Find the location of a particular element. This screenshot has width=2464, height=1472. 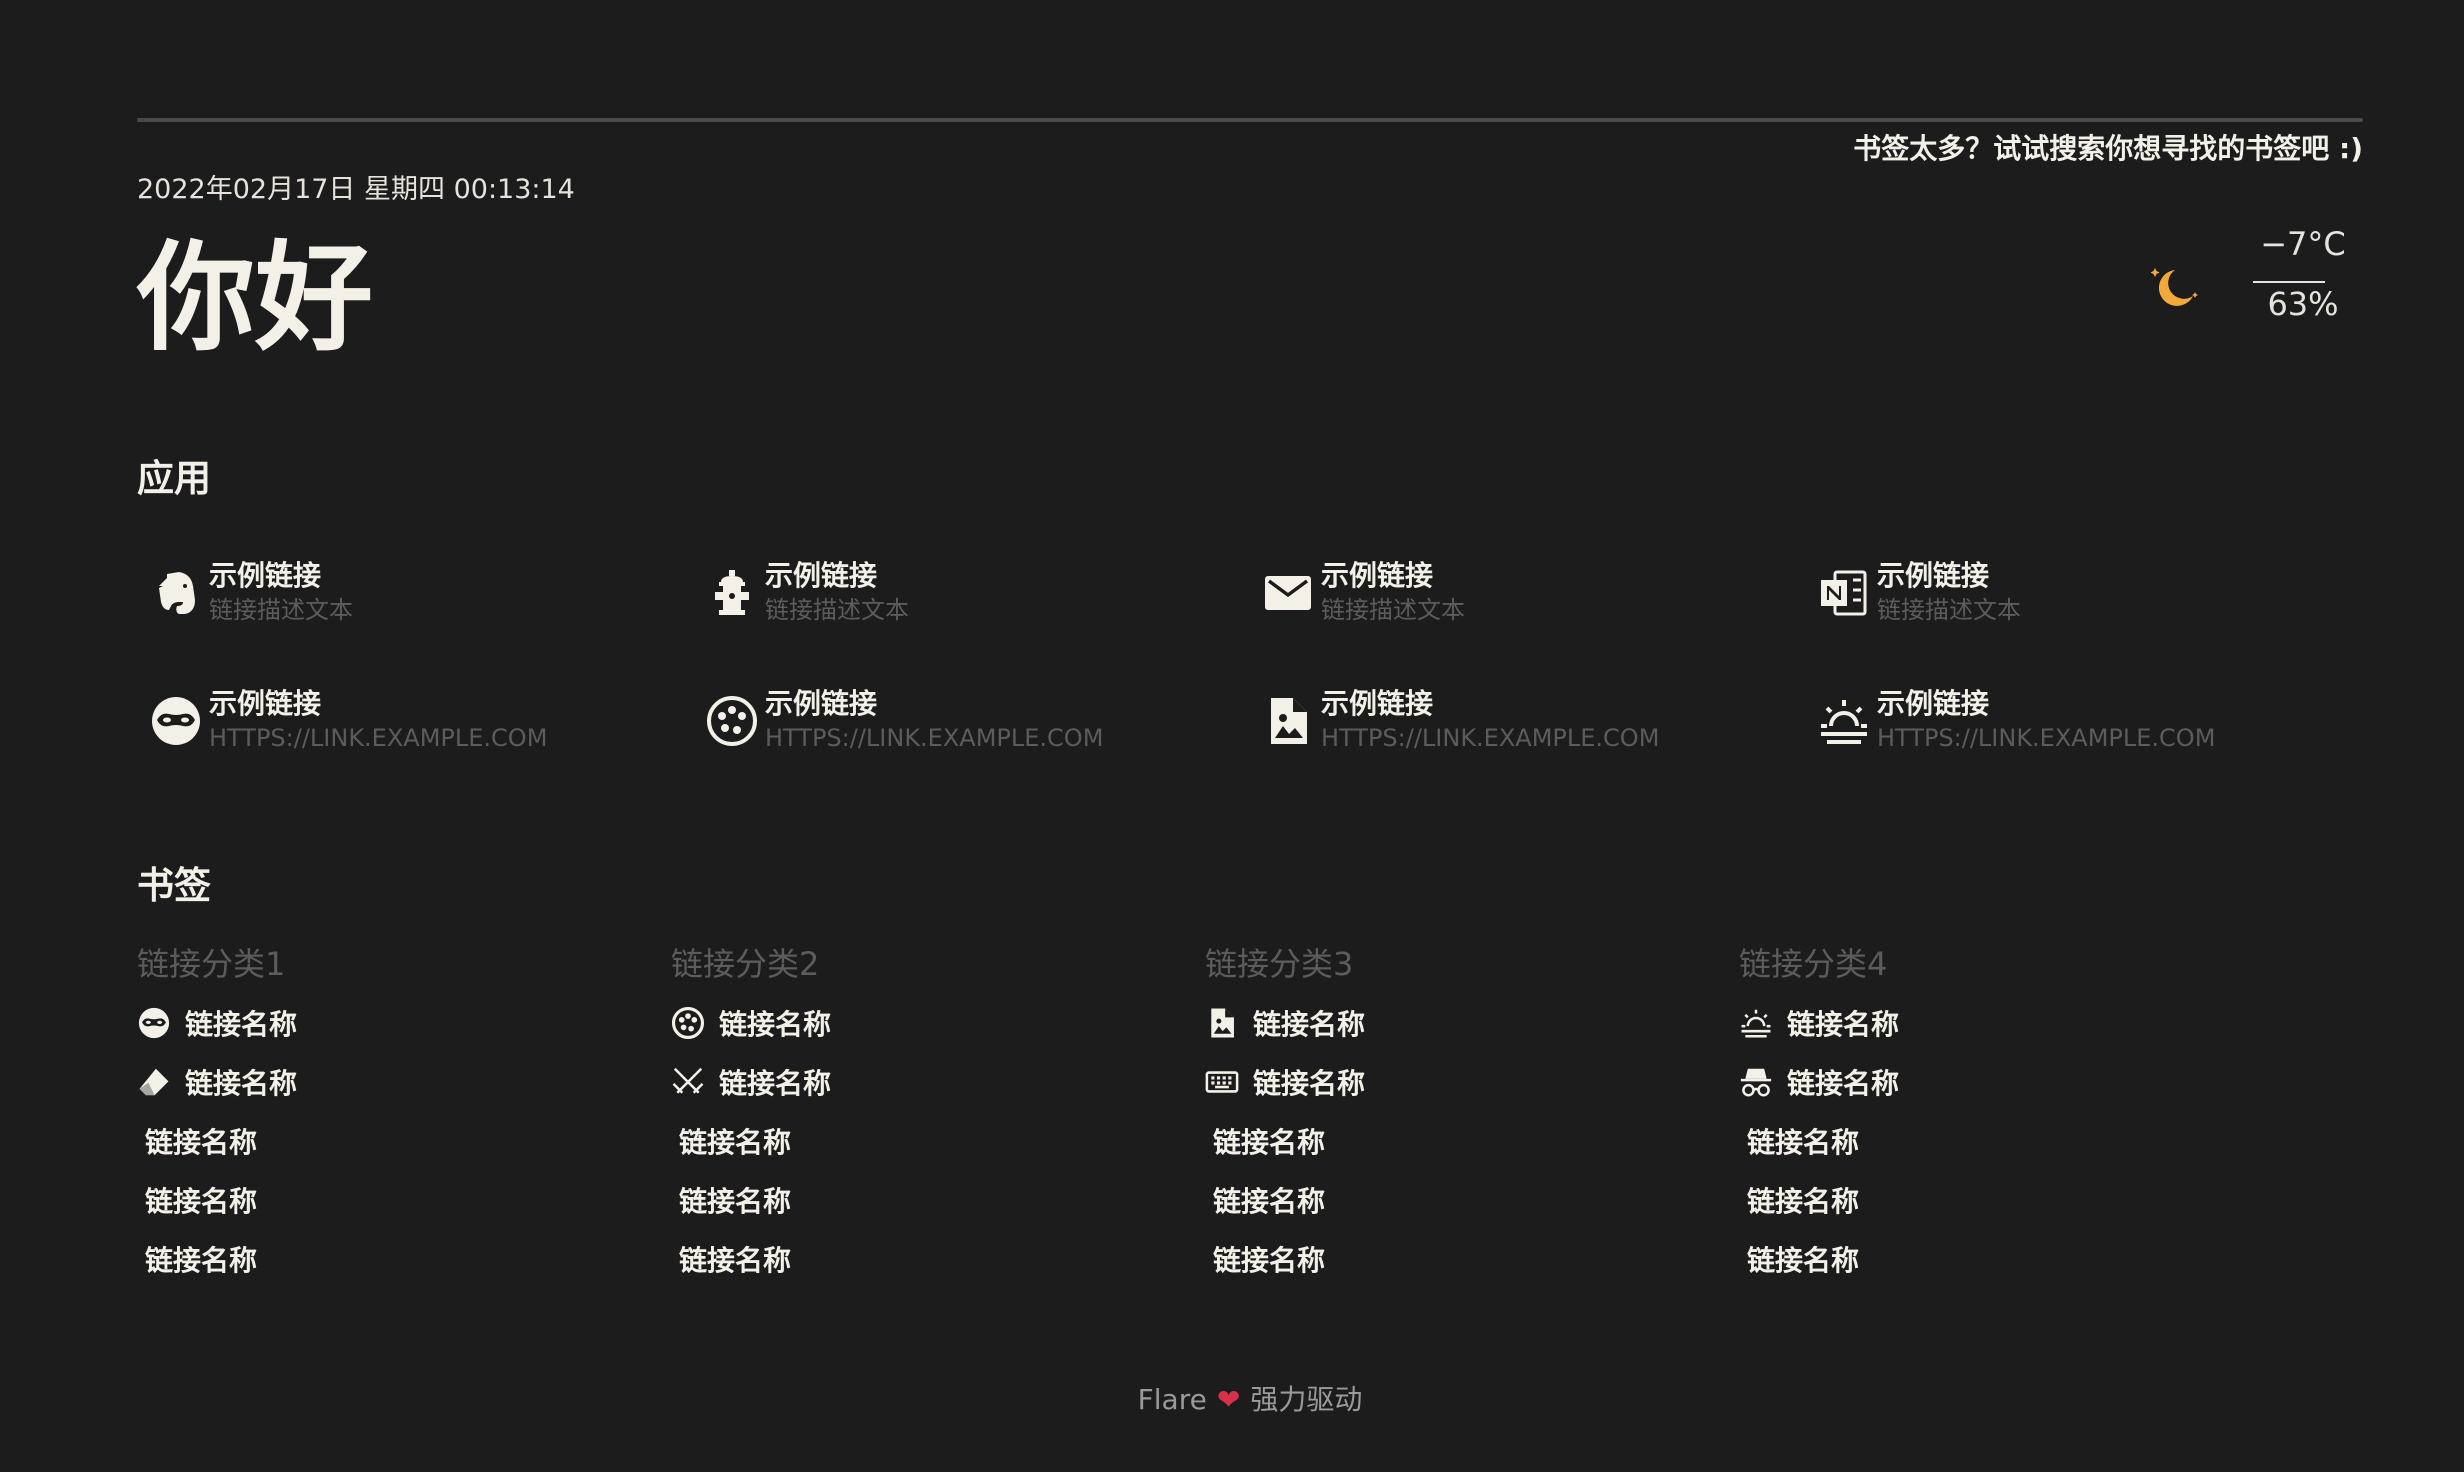

incognito-icon is located at coordinates (1756, 1082).